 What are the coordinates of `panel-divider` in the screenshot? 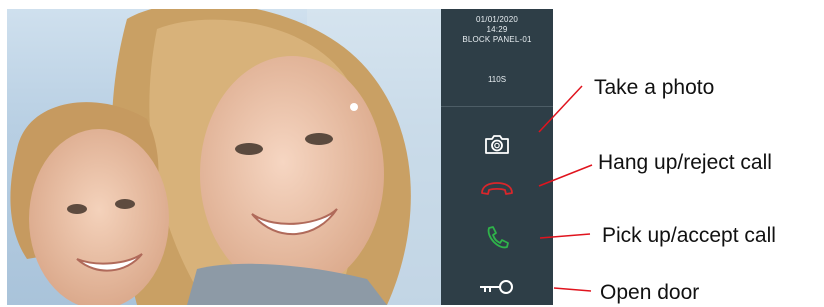 It's located at (497, 106).